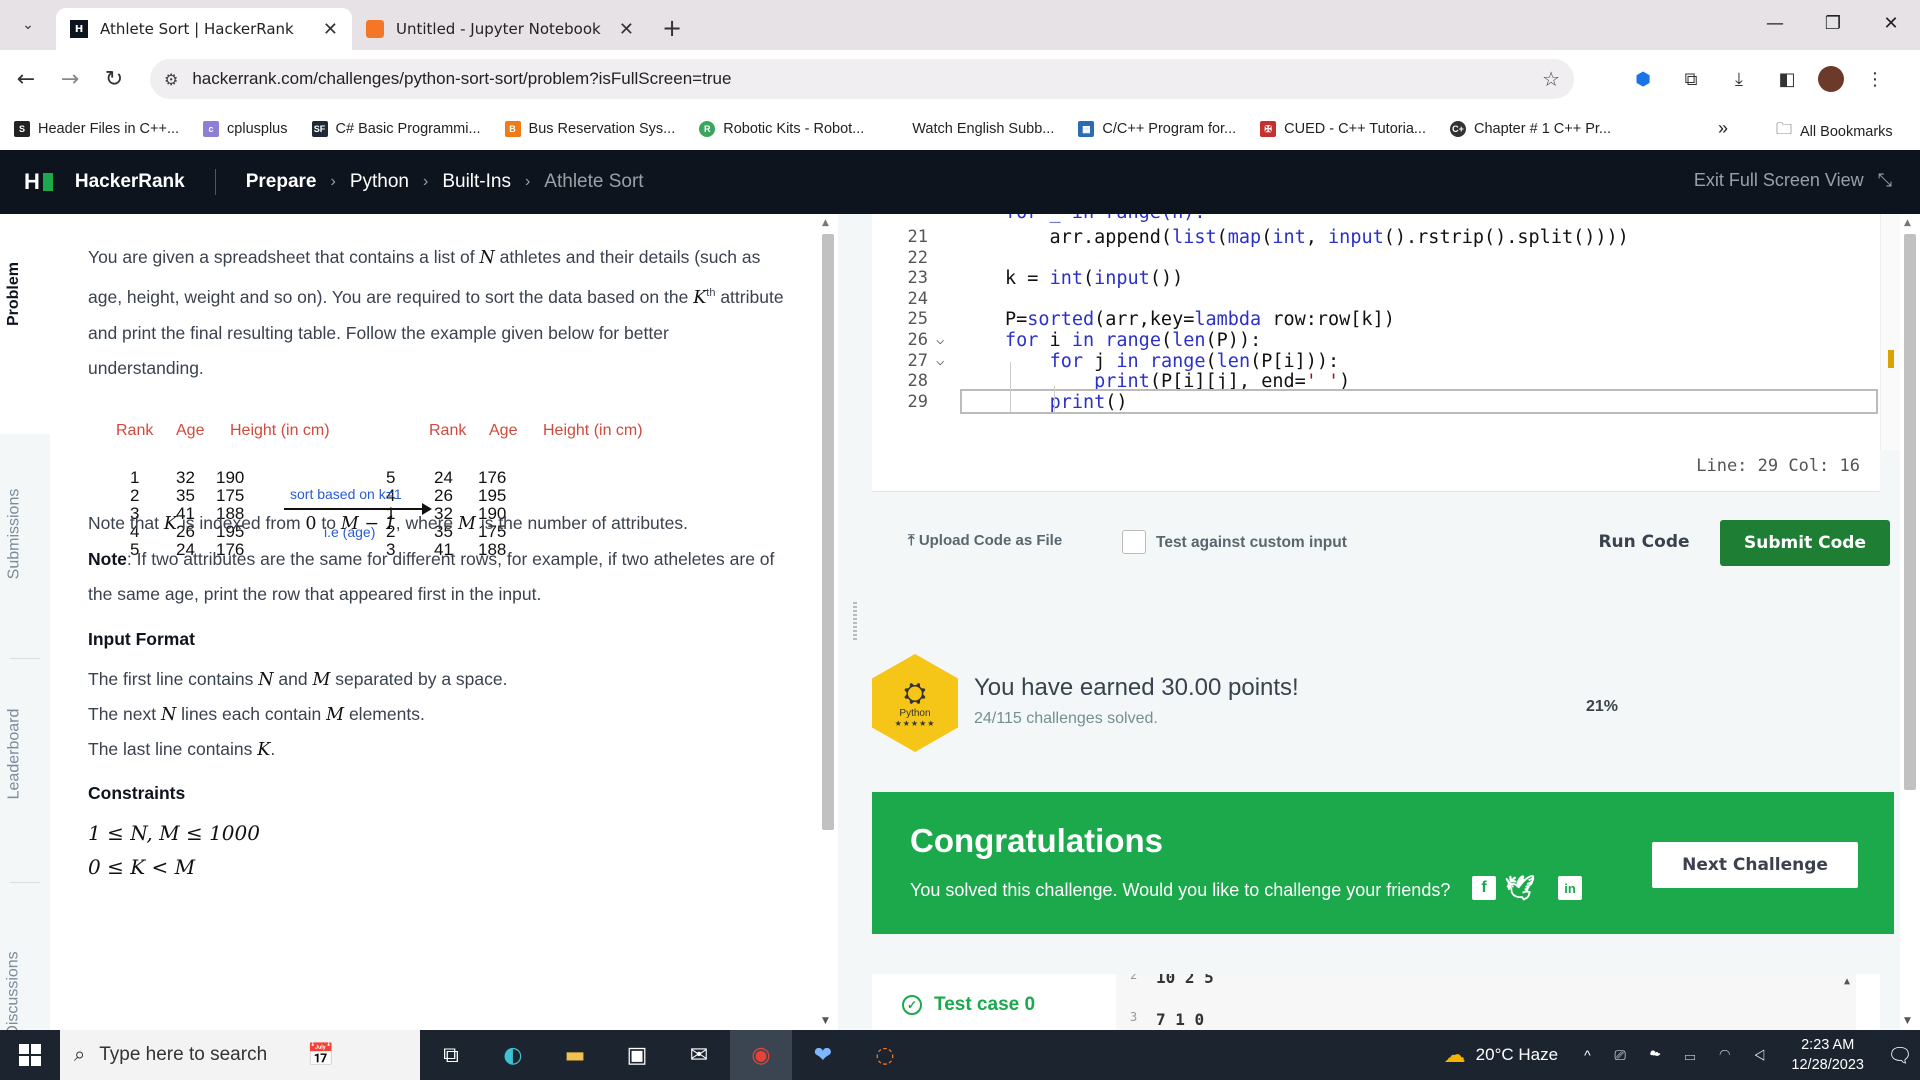 This screenshot has width=1920, height=1080. What do you see at coordinates (1900, 1055) in the screenshot?
I see `notification-icon: 🗨` at bounding box center [1900, 1055].